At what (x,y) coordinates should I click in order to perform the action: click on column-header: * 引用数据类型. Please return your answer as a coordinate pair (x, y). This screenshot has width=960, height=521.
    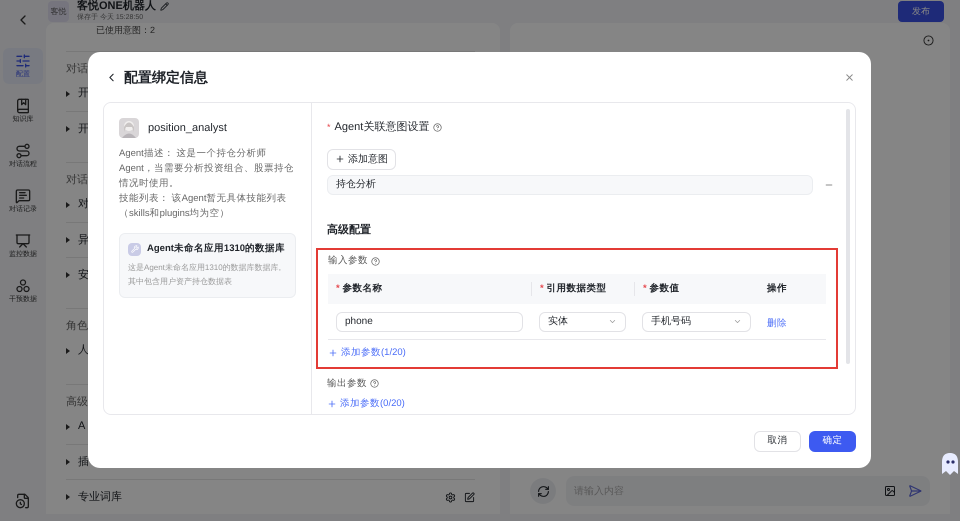
    Looking at the image, I should click on (582, 289).